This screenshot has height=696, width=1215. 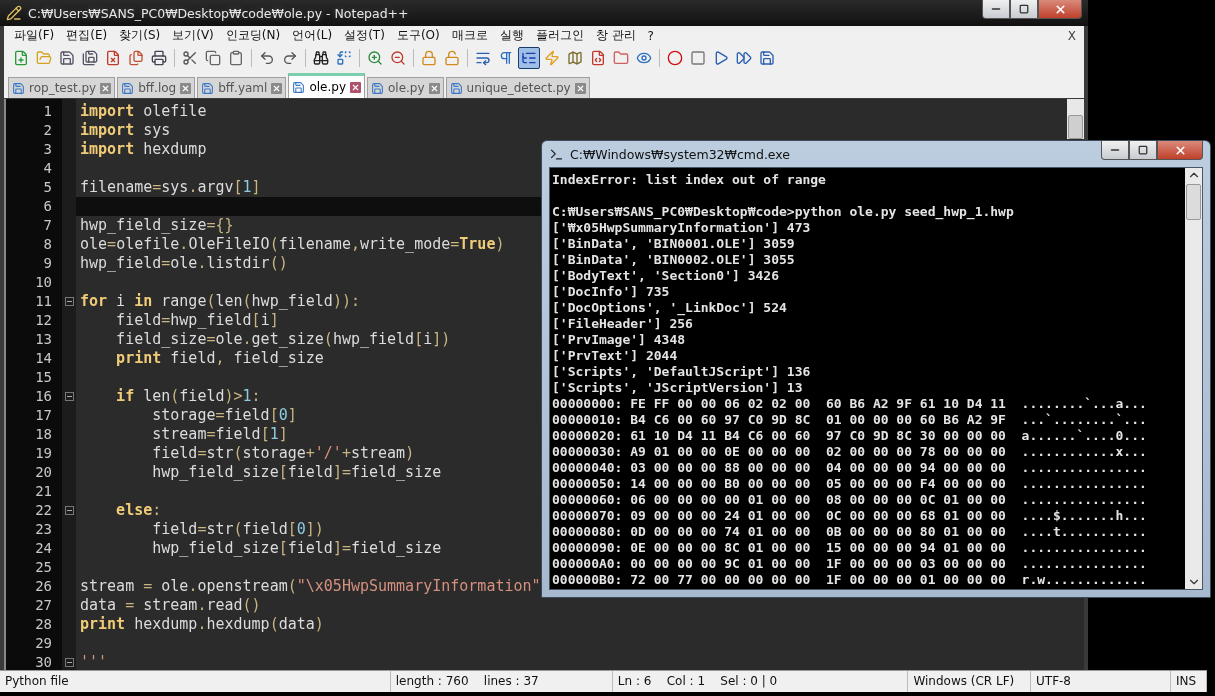 What do you see at coordinates (47, 149) in the screenshot?
I see `line-number: 3` at bounding box center [47, 149].